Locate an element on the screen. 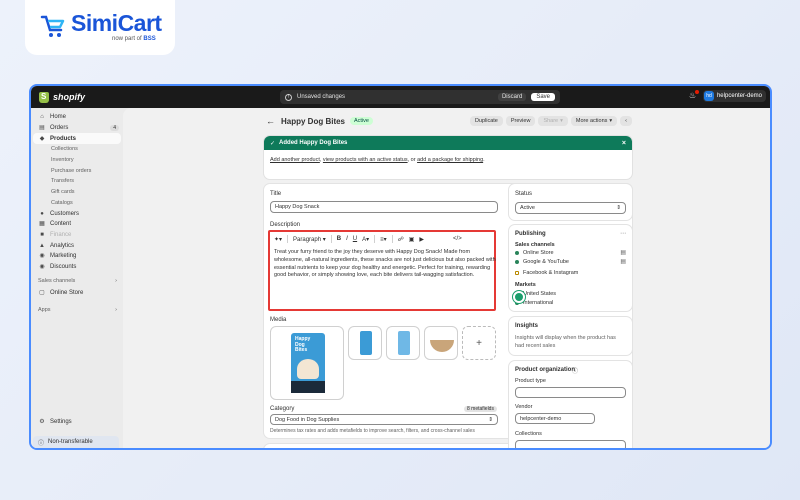 The image size is (800, 500). sidebar-item-catalogs: Catalogs is located at coordinates (77, 203).